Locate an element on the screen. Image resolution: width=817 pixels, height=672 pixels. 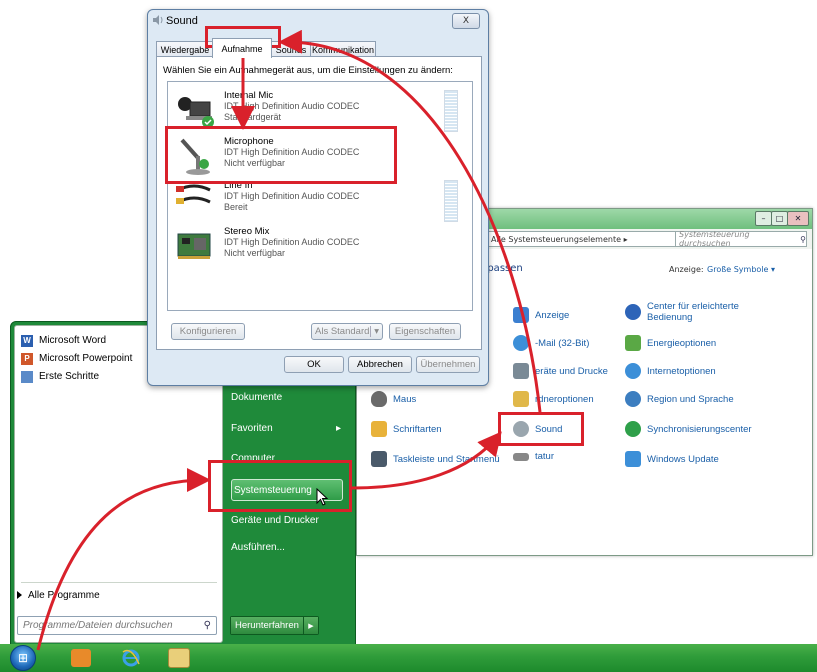
sync-icon is located at coordinates (633, 429).